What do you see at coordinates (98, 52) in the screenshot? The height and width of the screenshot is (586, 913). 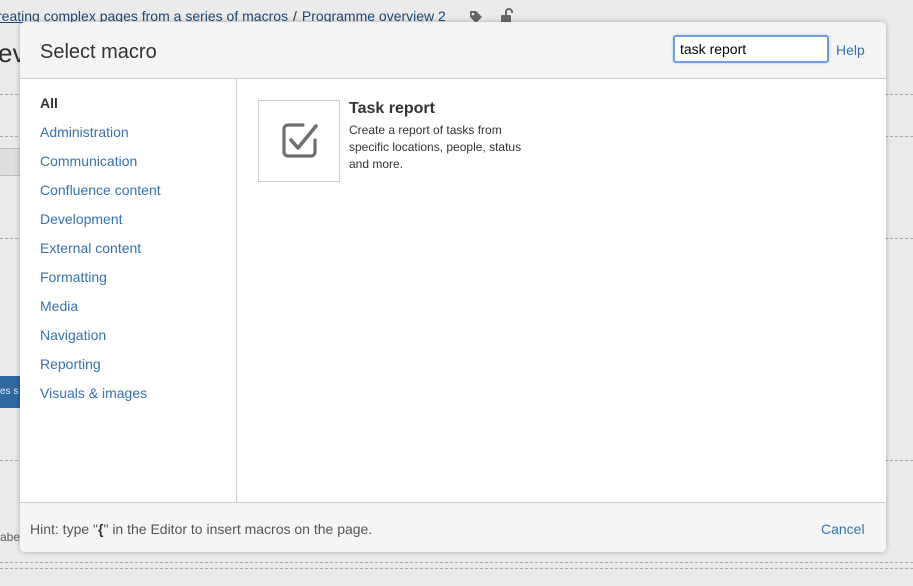 I see `dialog-title: Select macro` at bounding box center [98, 52].